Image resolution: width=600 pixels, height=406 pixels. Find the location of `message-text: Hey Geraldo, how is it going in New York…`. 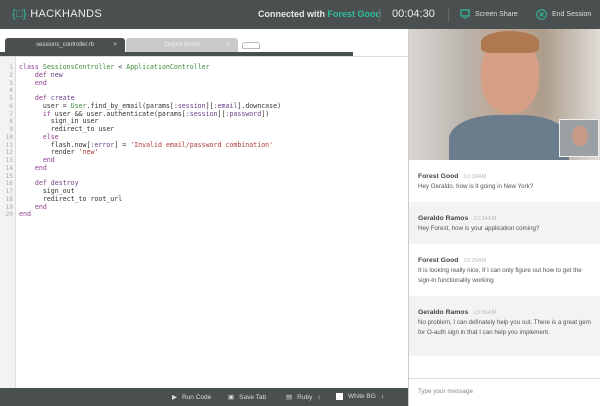

message-text: Hey Geraldo, how is it going in New York… is located at coordinates (476, 186).